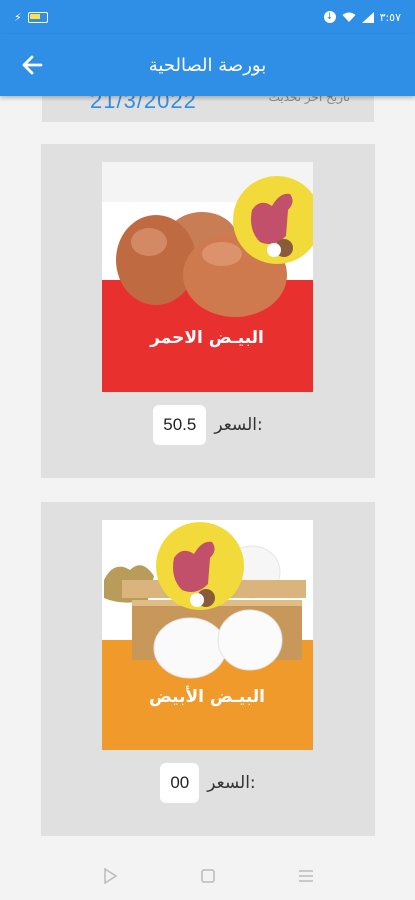  What do you see at coordinates (110, 876) in the screenshot?
I see `back-triangle-icon` at bounding box center [110, 876].